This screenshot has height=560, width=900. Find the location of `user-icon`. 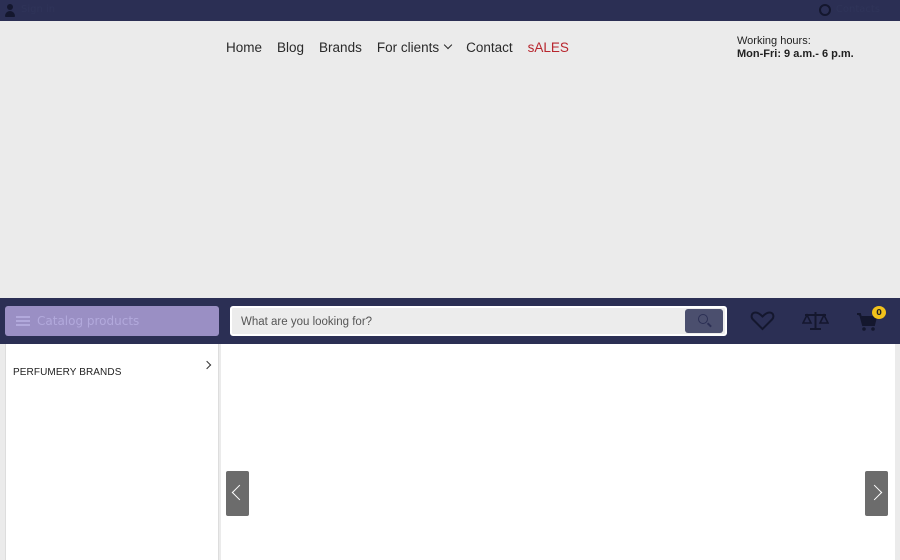

user-icon is located at coordinates (10, 10).